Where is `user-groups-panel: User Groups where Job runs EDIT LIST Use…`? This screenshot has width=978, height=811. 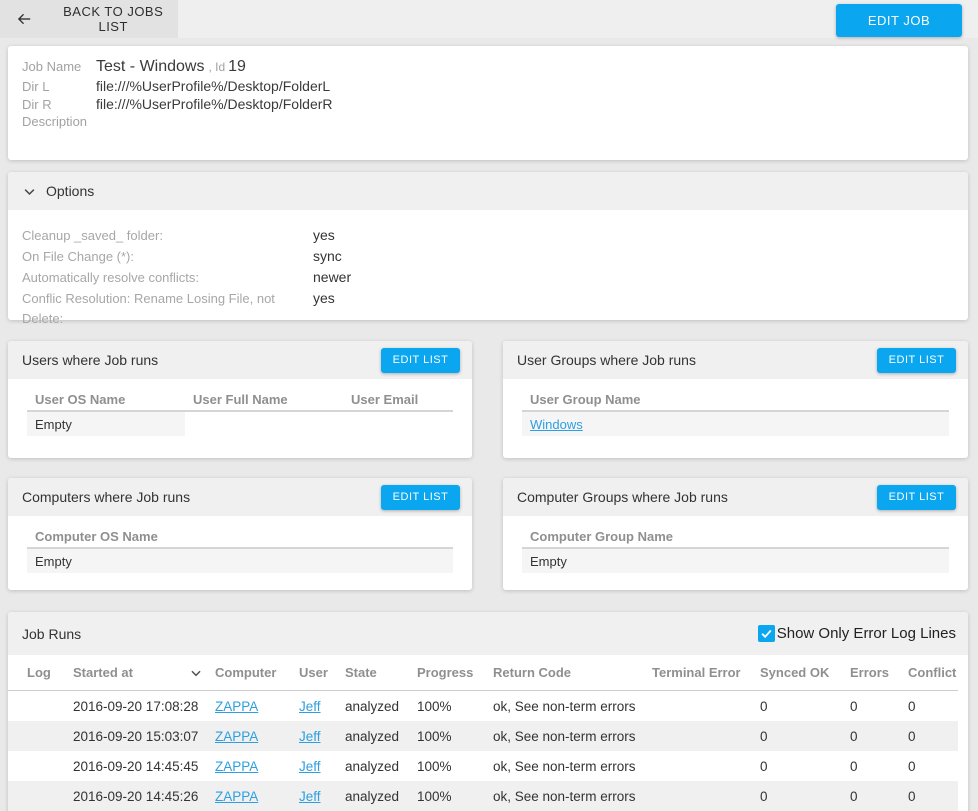 user-groups-panel: User Groups where Job runs EDIT LIST Use… is located at coordinates (735, 399).